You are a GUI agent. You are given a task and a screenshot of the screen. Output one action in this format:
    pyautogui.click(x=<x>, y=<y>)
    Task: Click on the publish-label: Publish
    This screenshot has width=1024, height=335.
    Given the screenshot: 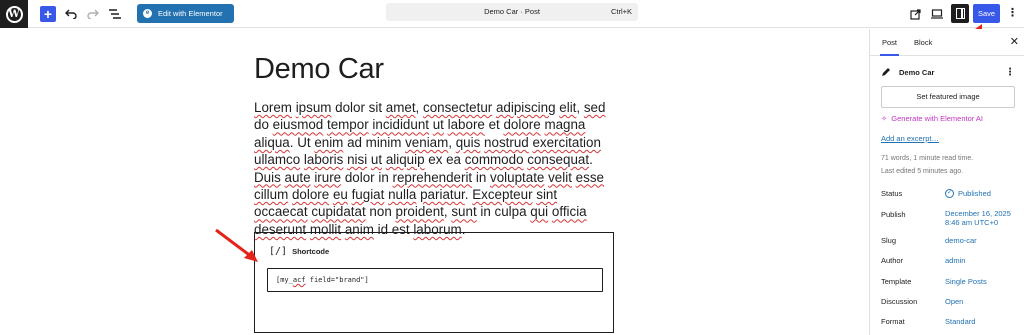 What is the action you would take?
    pyautogui.click(x=893, y=214)
    